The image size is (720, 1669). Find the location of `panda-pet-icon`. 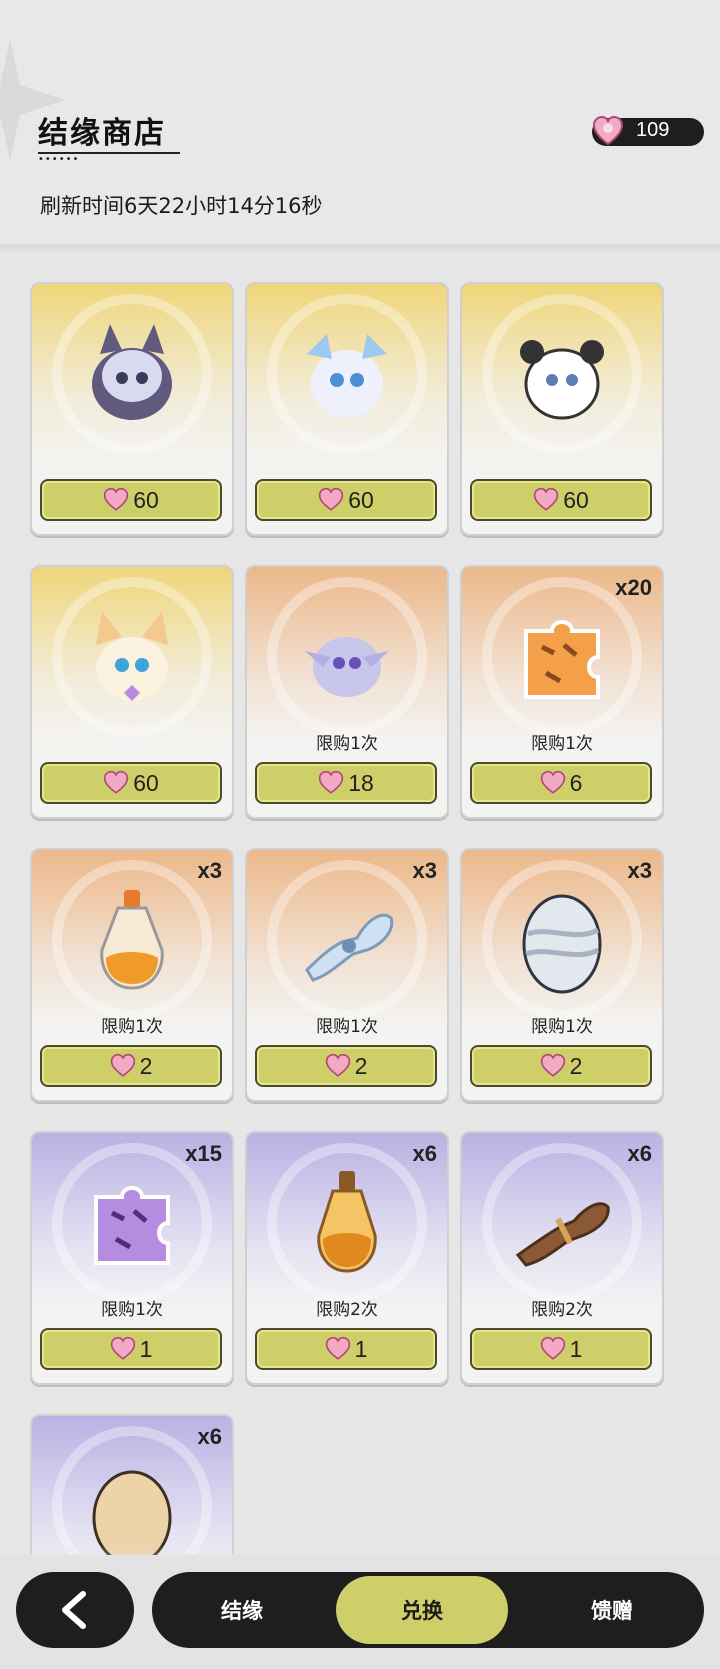

panda-pet-icon is located at coordinates (562, 380).